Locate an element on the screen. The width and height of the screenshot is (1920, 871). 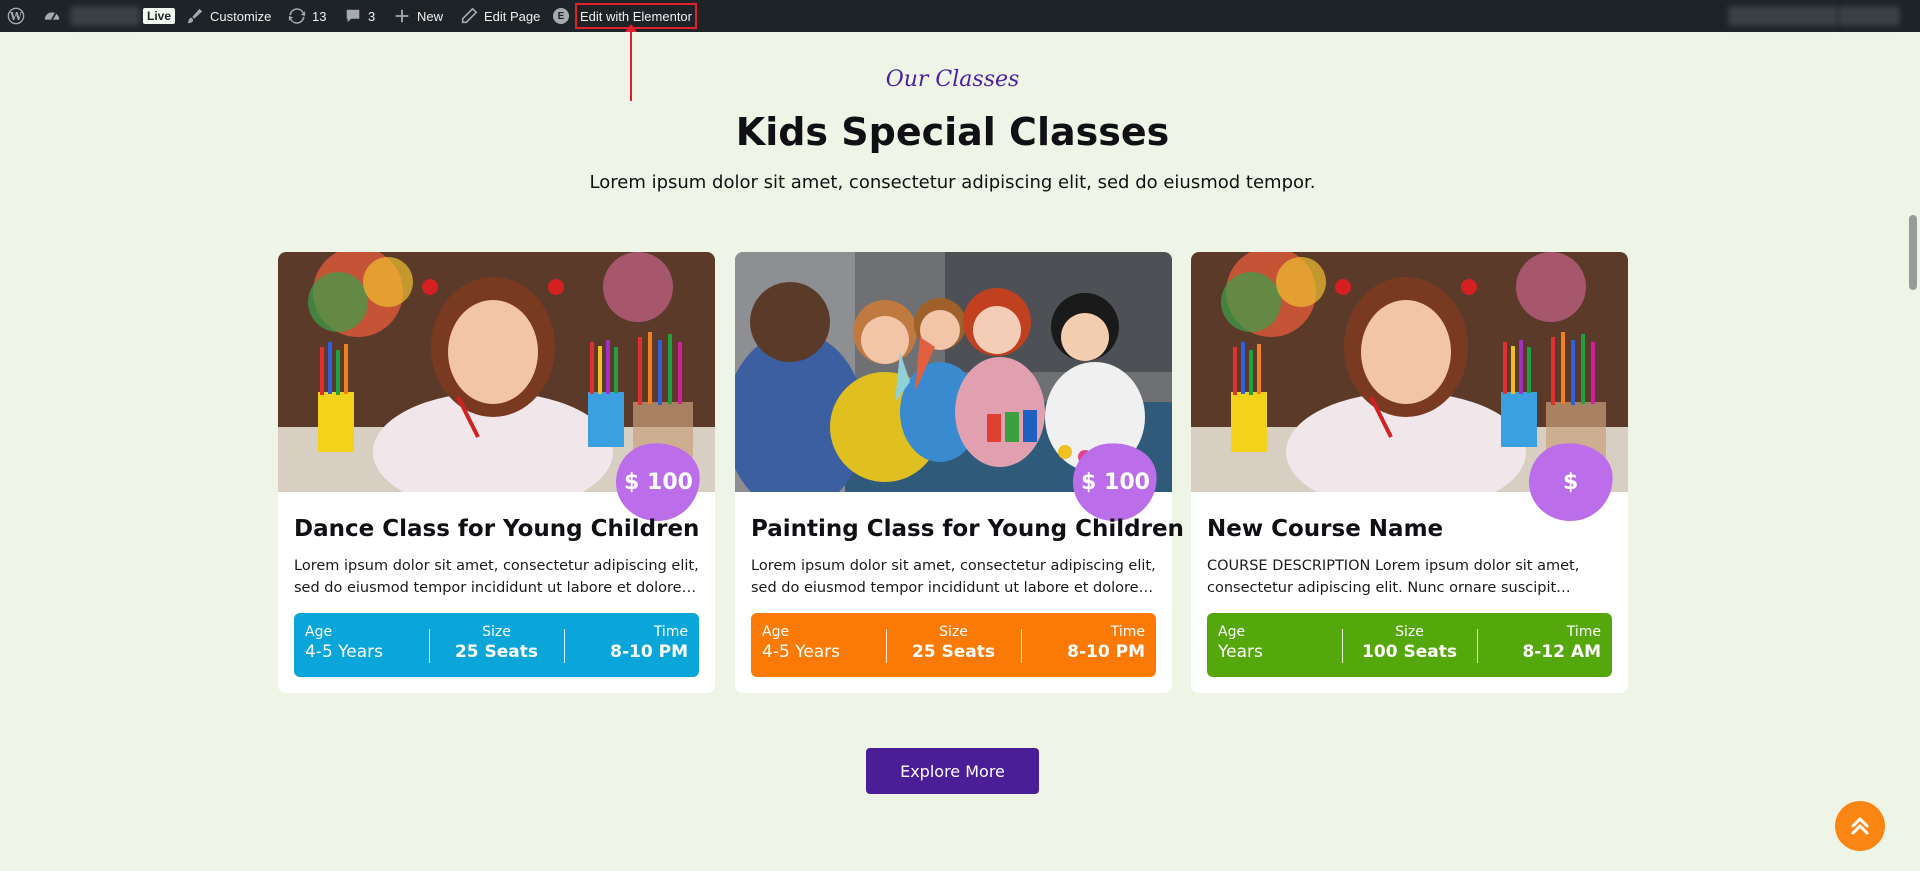
customize-link: Customize is located at coordinates (228, 16).